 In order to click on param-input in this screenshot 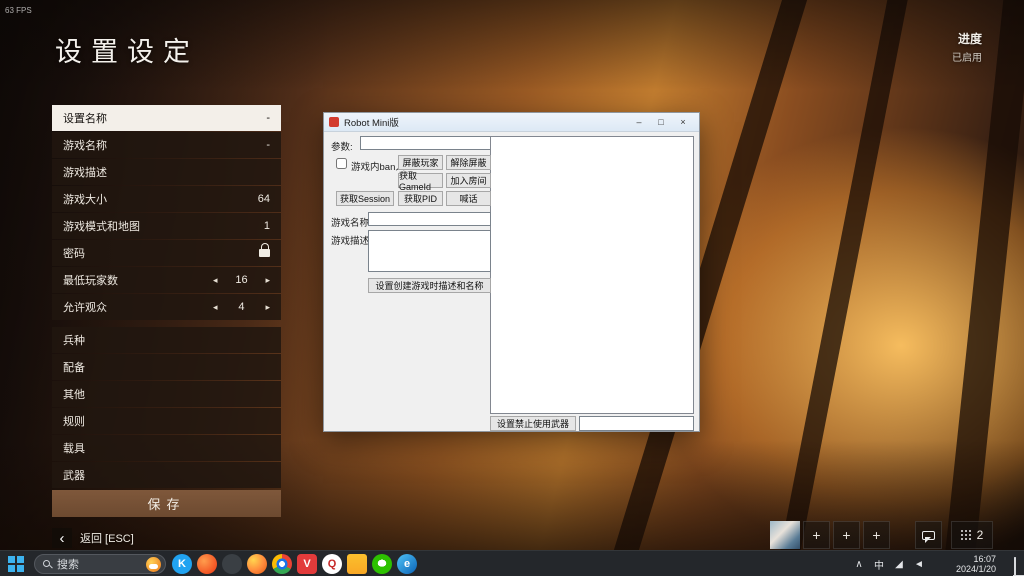, I will do `click(425, 143)`.